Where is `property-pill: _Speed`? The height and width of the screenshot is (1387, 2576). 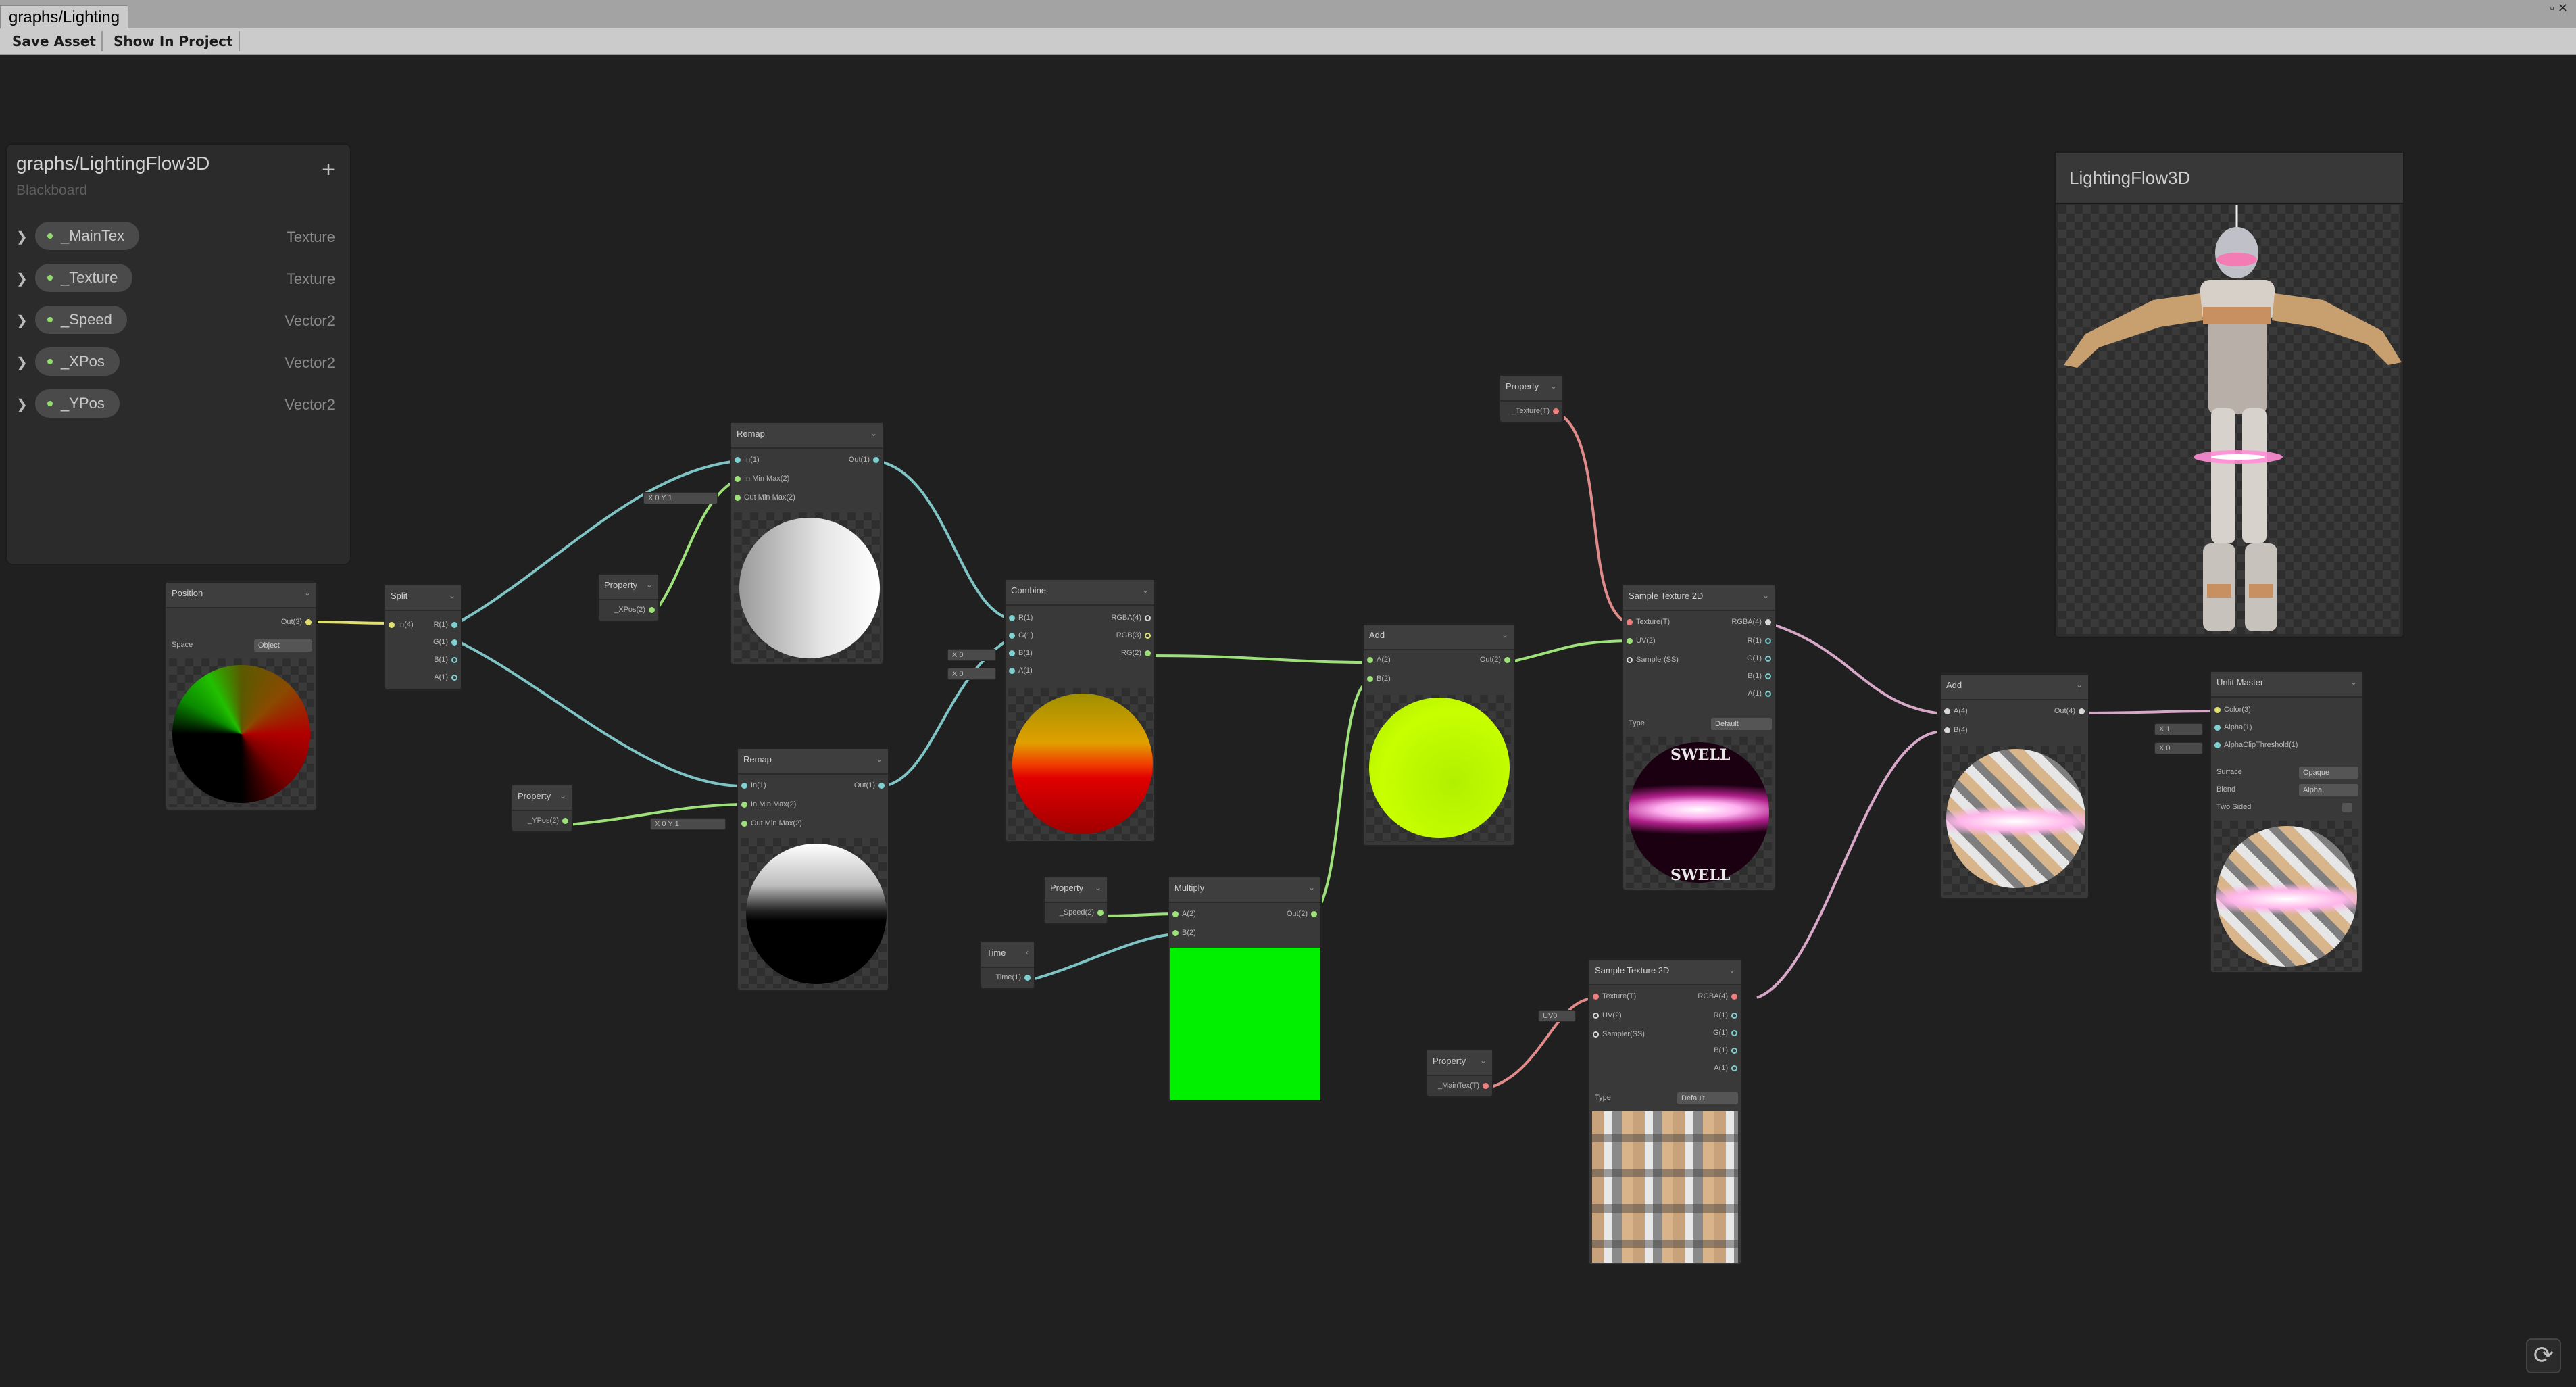
property-pill: _Speed is located at coordinates (81, 320).